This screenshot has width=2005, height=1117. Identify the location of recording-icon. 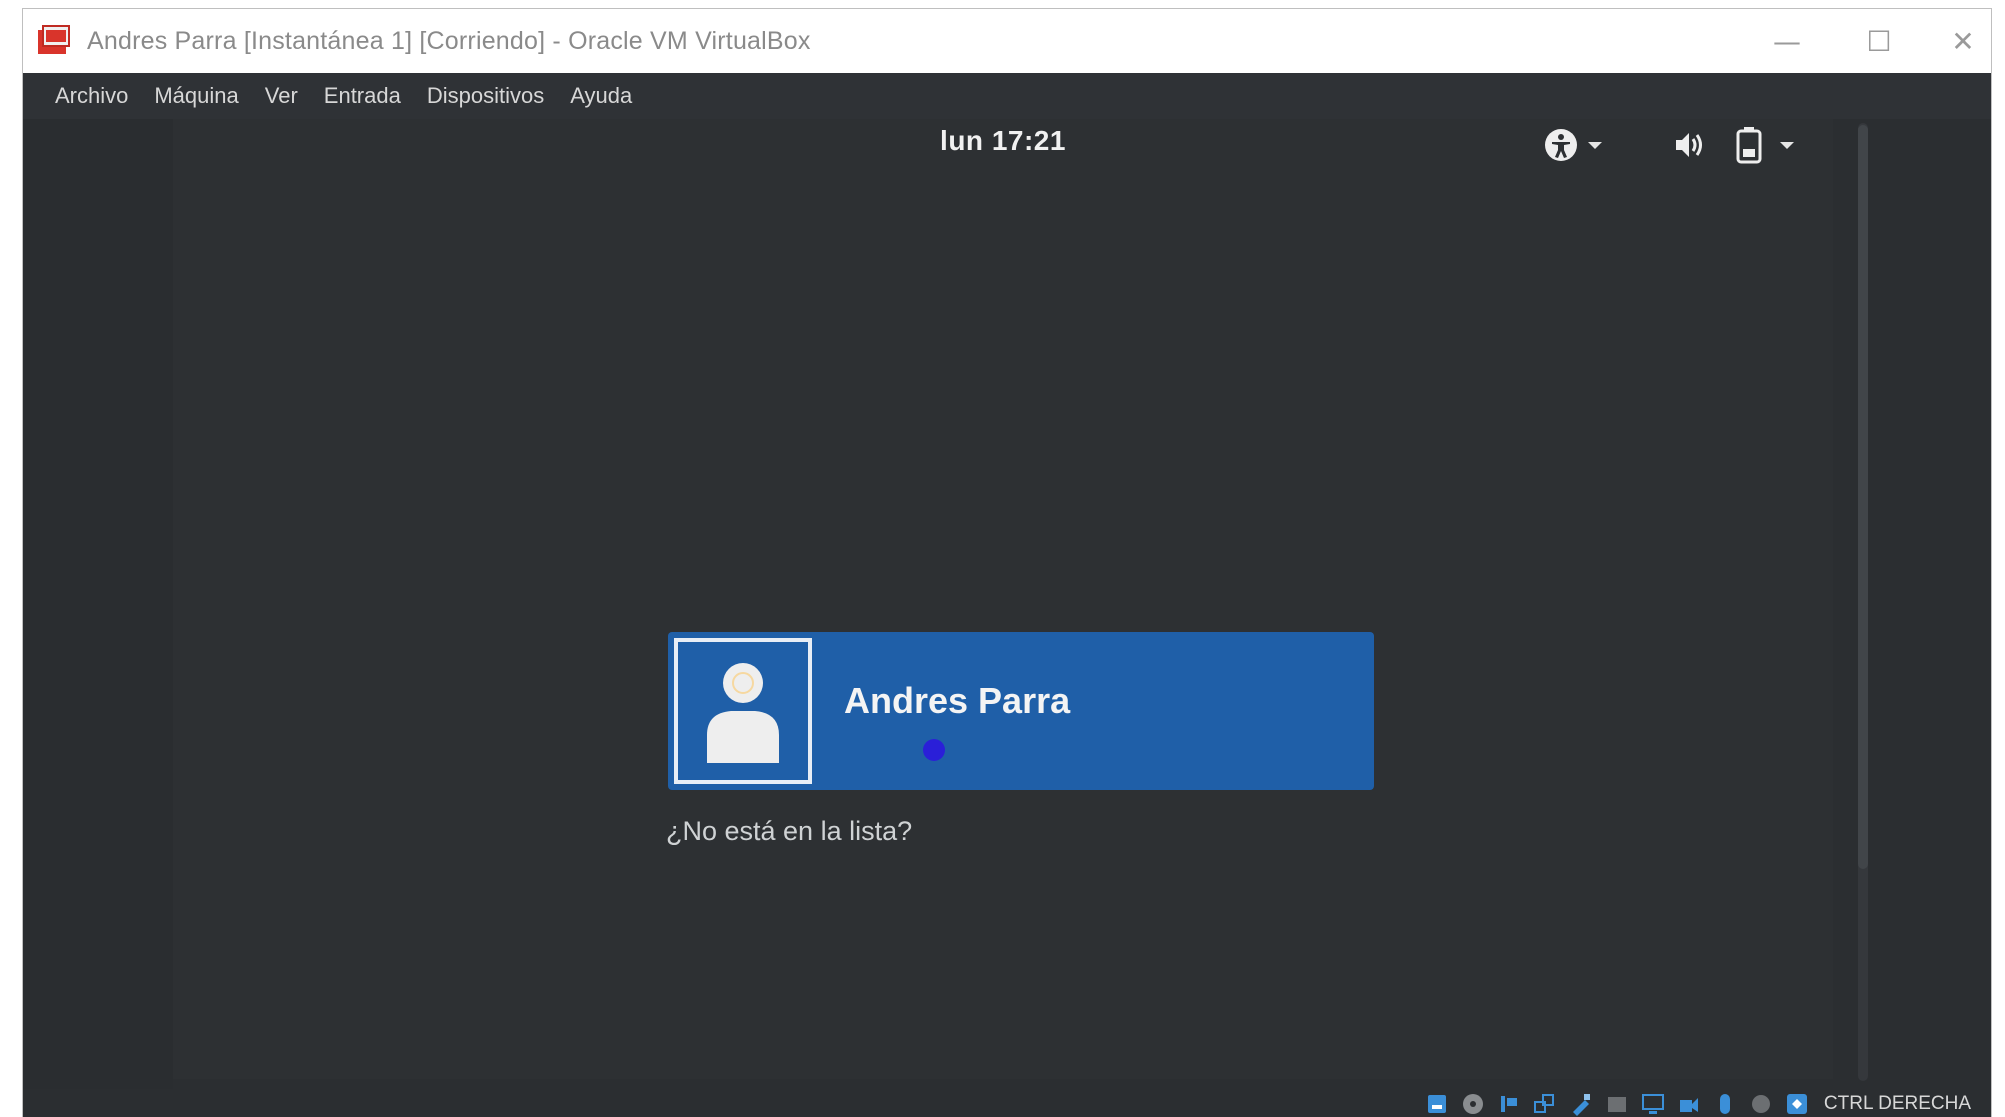
(1689, 1103).